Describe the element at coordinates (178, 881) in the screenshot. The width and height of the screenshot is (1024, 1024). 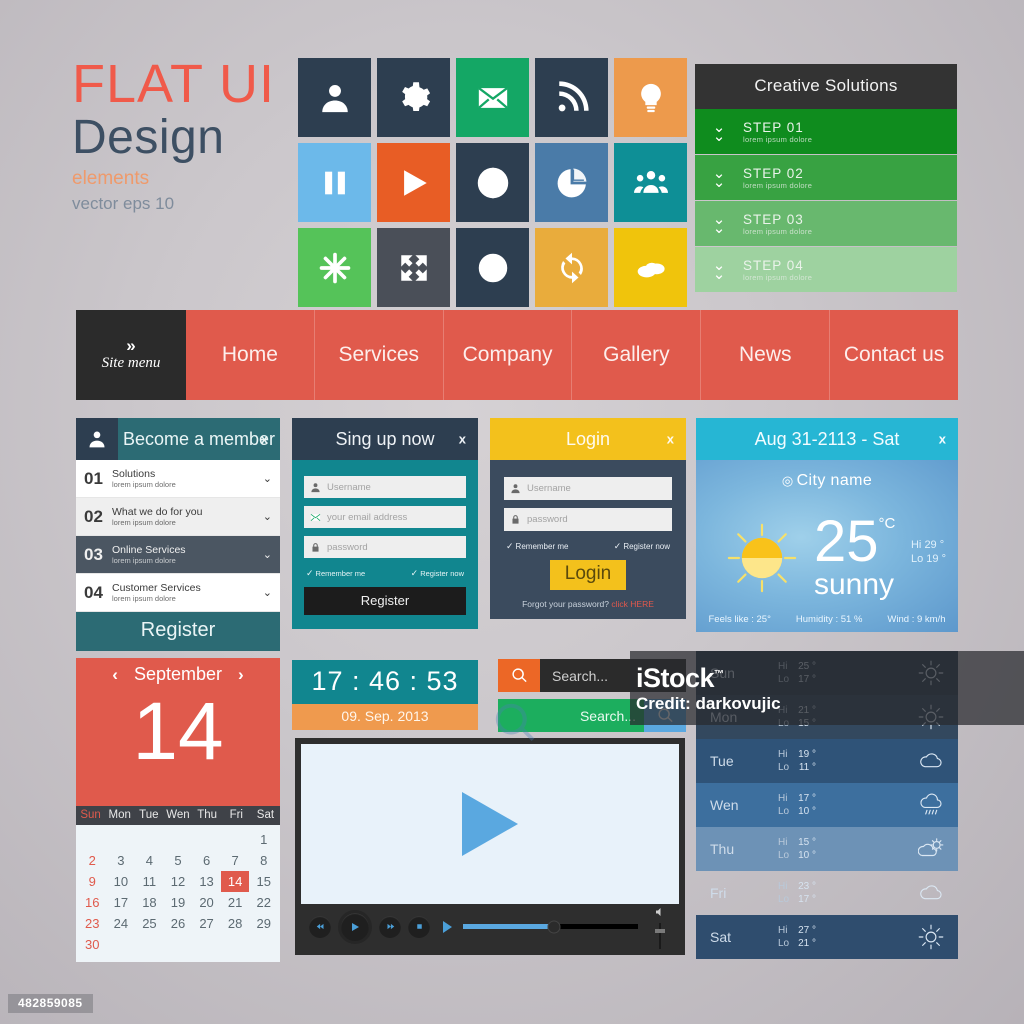
I see `calendar-day-cell: 12` at that location.